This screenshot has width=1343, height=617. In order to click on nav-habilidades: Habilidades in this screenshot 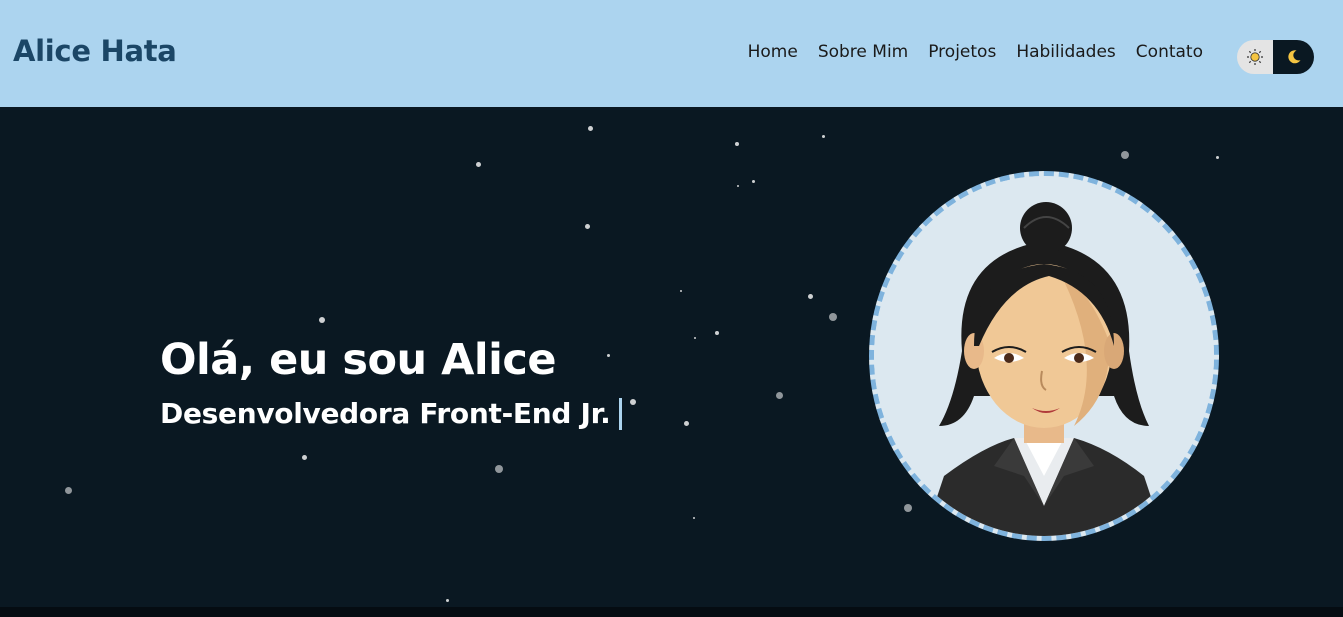, I will do `click(1065, 52)`.